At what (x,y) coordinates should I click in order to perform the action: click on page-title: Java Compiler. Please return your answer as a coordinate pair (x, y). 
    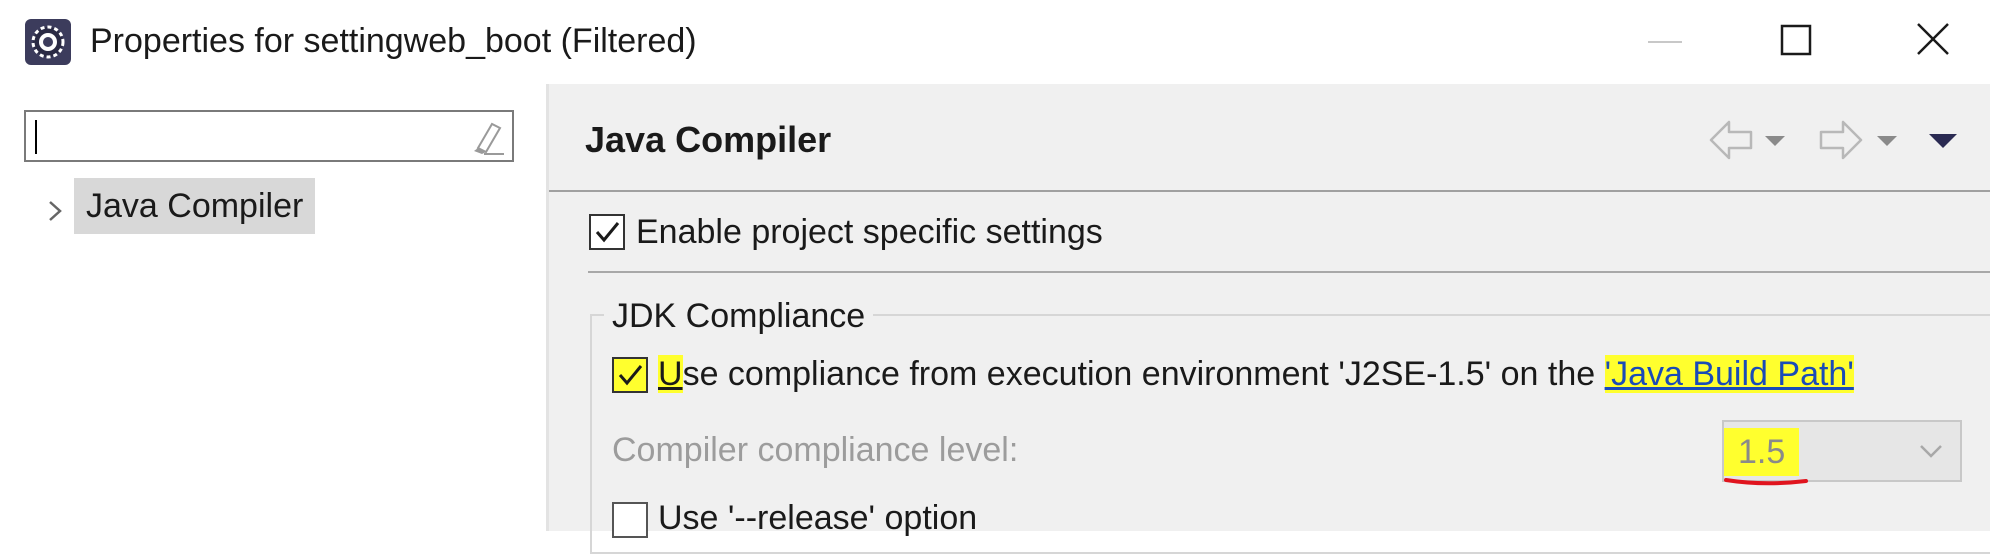
    Looking at the image, I should click on (708, 139).